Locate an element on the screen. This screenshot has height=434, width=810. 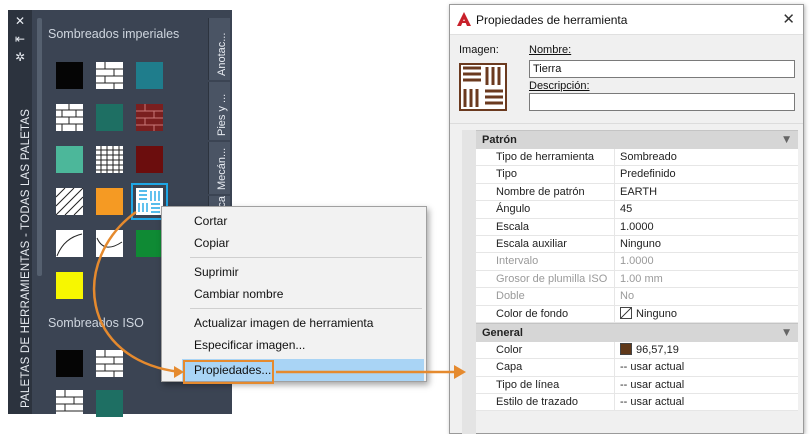
property-row: Estilo de trazado -- usar actual is located at coordinates (637, 403).